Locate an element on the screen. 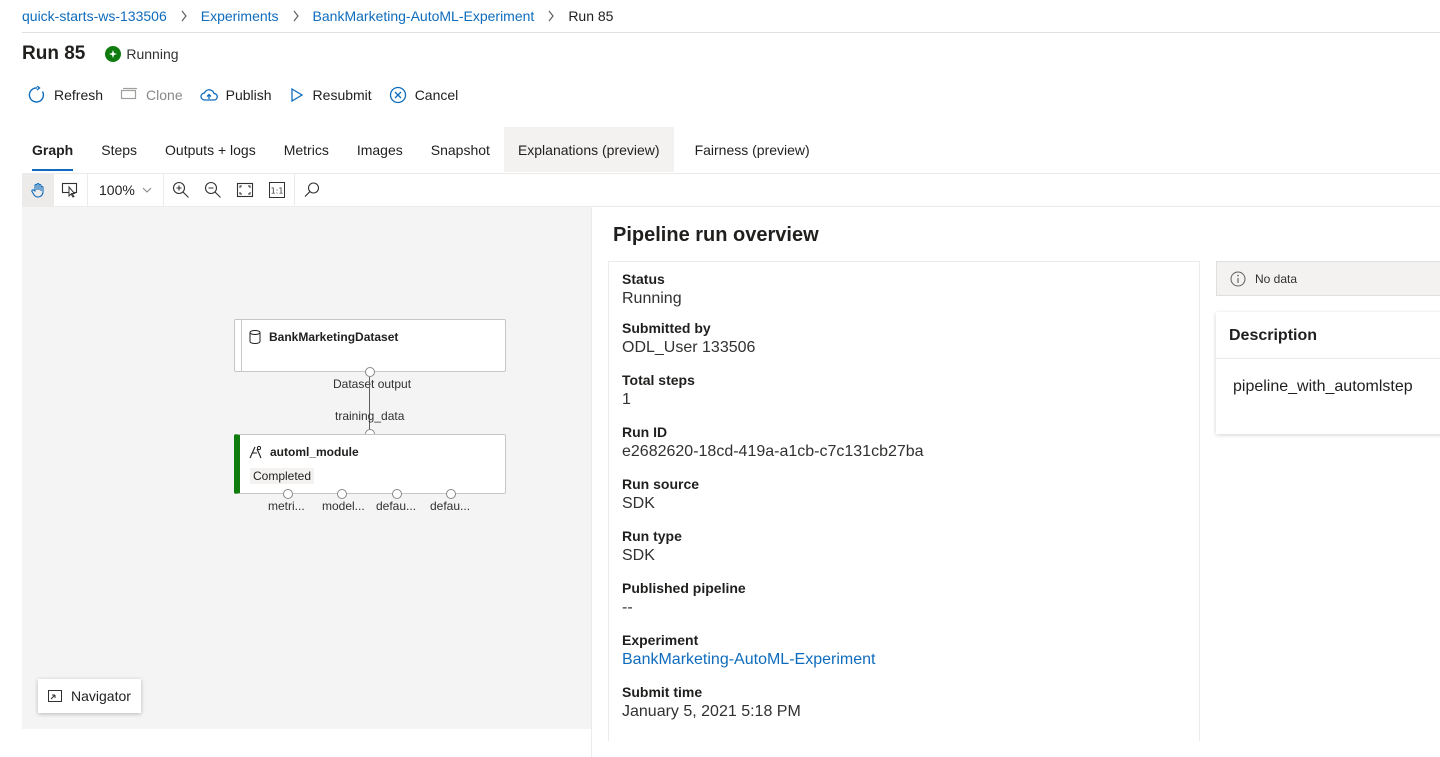  field-label: Total steps is located at coordinates (658, 380).